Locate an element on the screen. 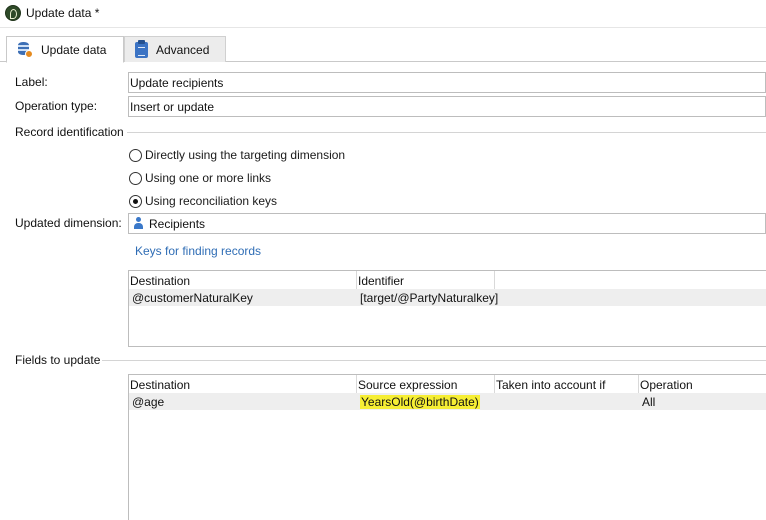 The height and width of the screenshot is (520, 766). radio-links: Using one or more links is located at coordinates (200, 178).